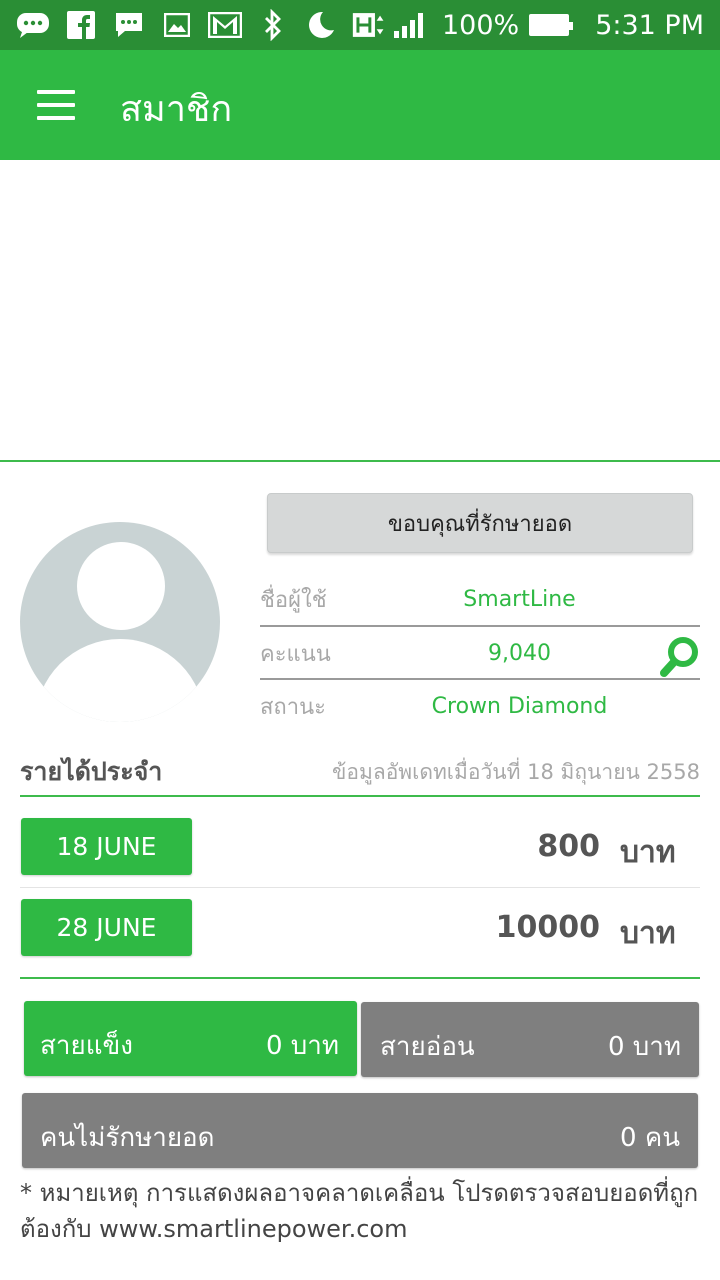  I want to click on moon-icon, so click(321, 25).